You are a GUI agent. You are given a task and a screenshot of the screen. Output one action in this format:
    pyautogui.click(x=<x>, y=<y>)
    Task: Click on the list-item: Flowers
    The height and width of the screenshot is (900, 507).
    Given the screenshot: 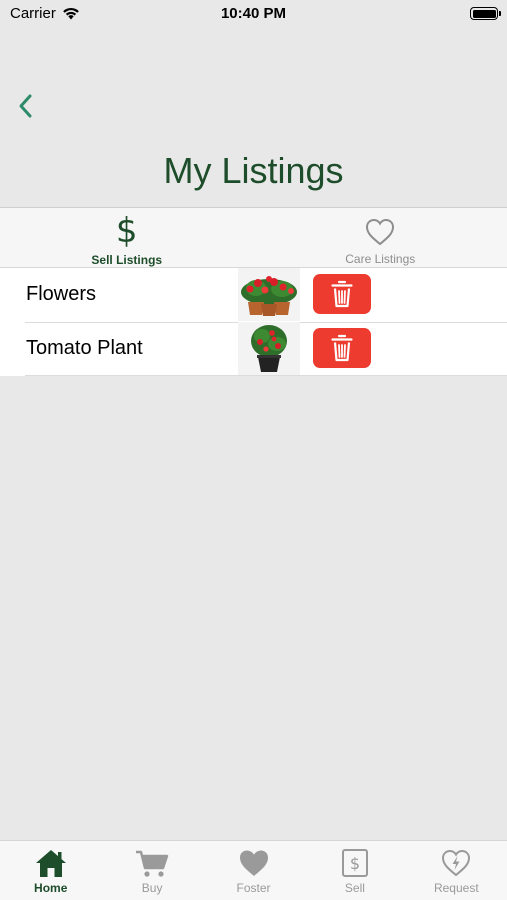 What is the action you would take?
    pyautogui.click(x=253, y=295)
    